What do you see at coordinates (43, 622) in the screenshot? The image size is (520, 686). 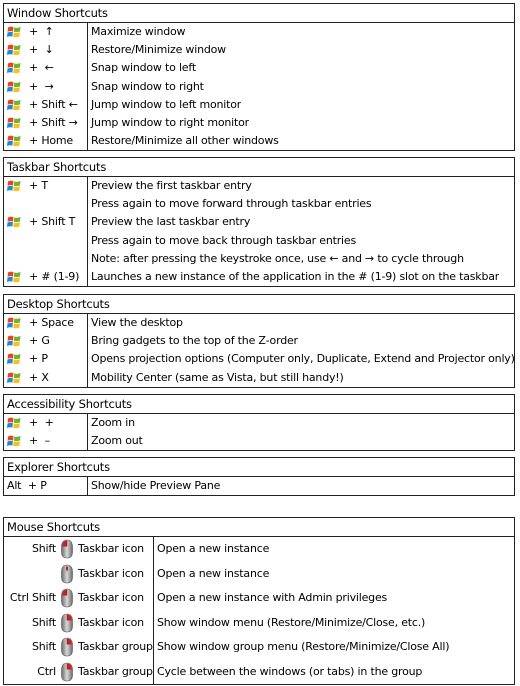 I see `modifier-keys: Shift` at bounding box center [43, 622].